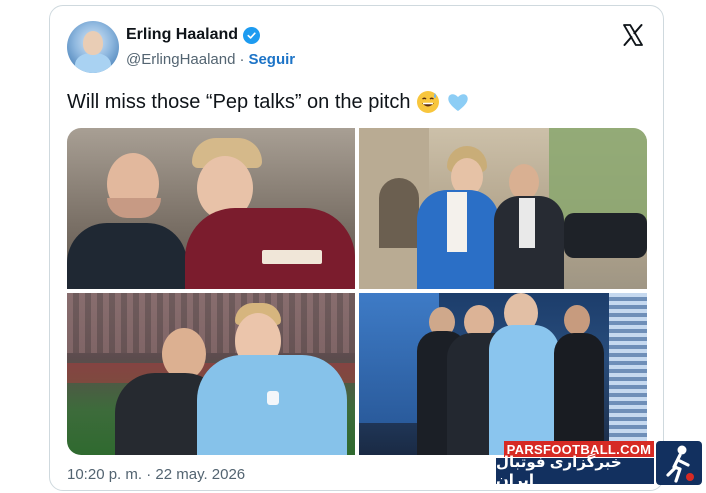 This screenshot has width=706, height=493. I want to click on author-avatar, so click(93, 47).